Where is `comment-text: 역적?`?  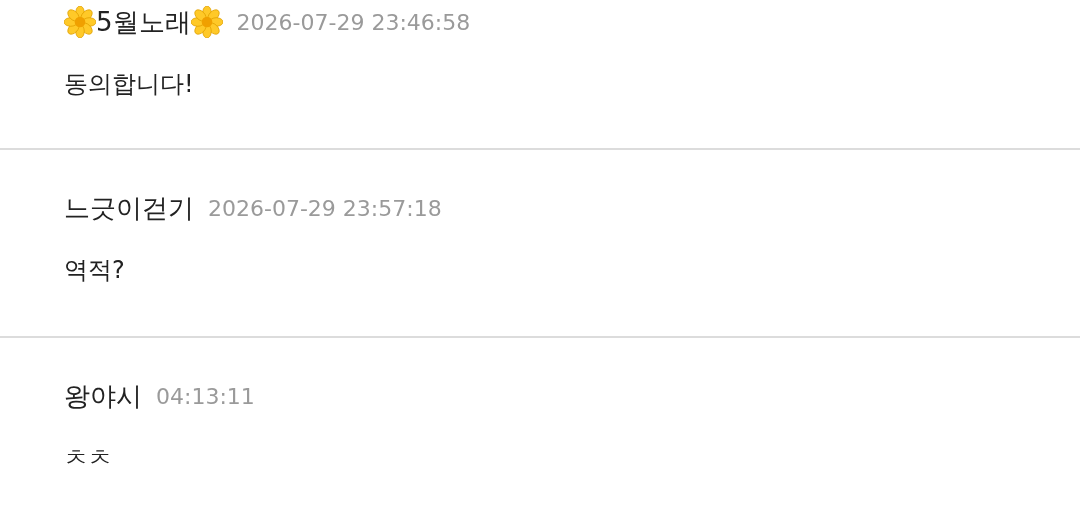
comment-text: 역적? is located at coordinates (95, 270).